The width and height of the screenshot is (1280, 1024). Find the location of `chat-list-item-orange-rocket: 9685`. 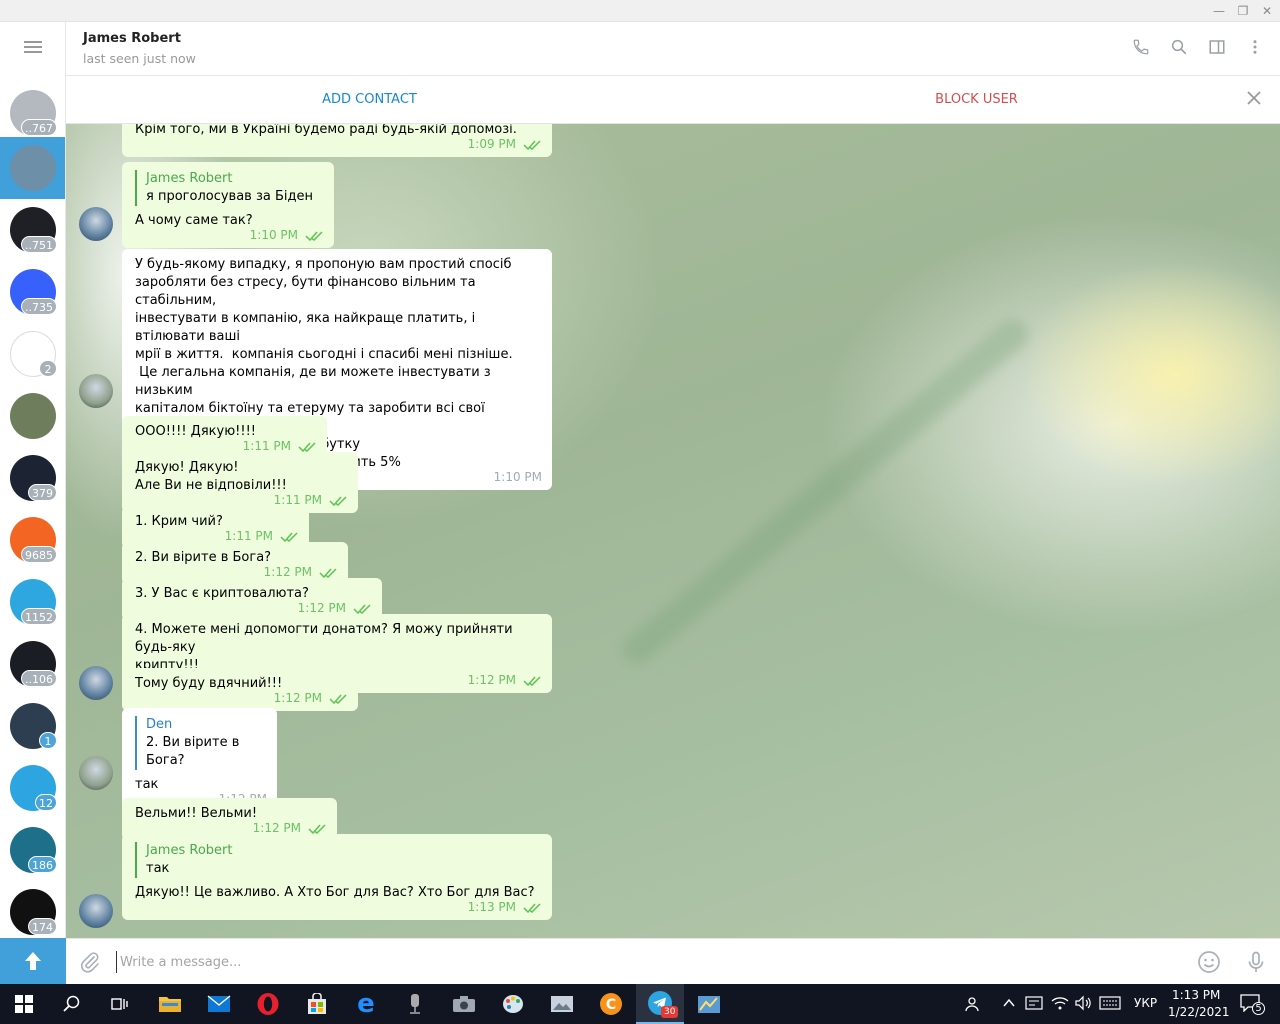

chat-list-item-orange-rocket: 9685 is located at coordinates (32, 540).